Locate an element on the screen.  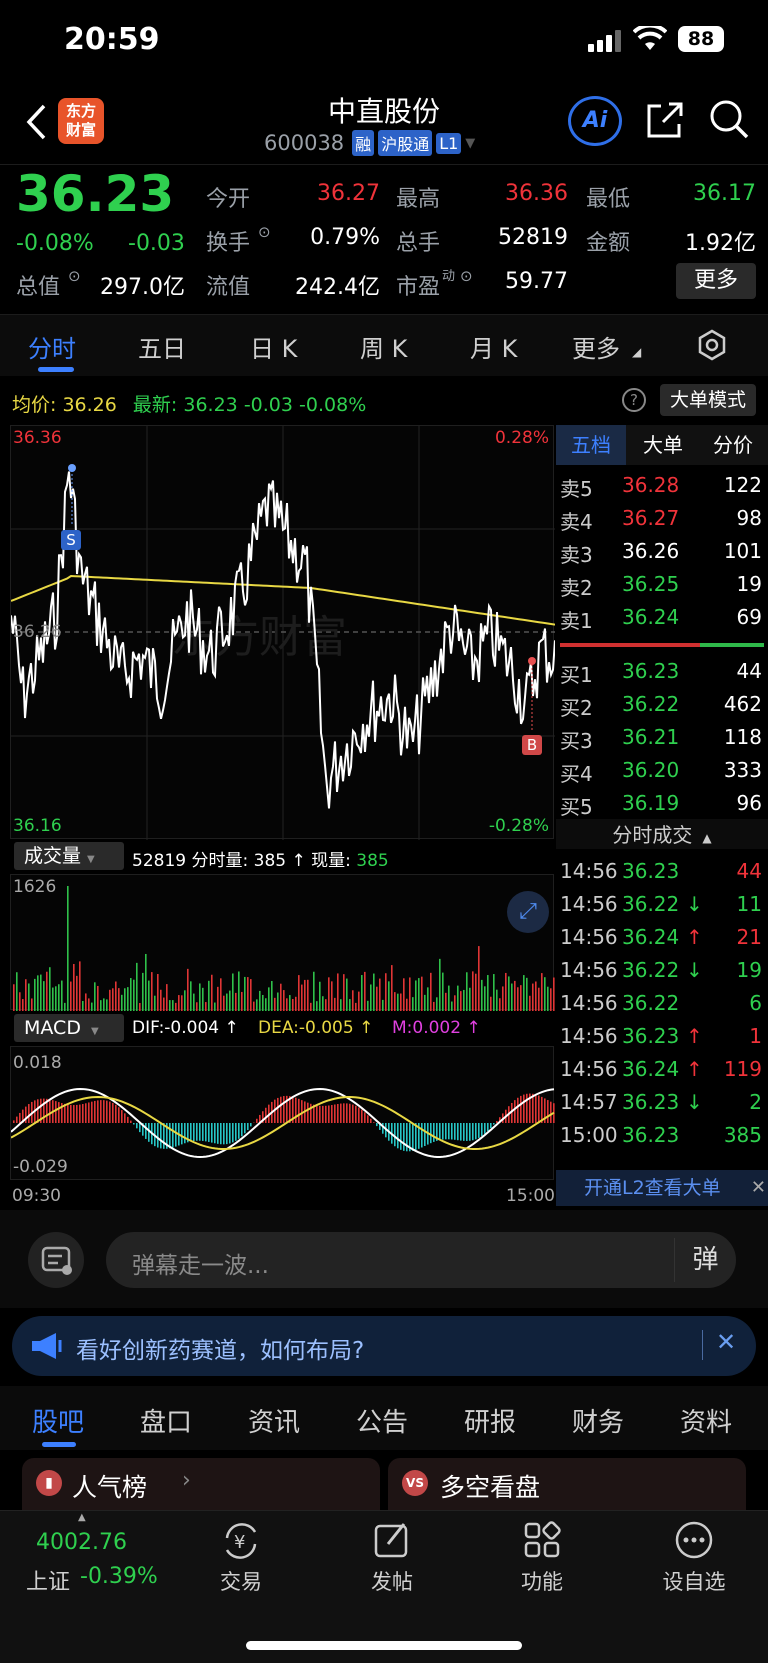
search-icon is located at coordinates (729, 119).